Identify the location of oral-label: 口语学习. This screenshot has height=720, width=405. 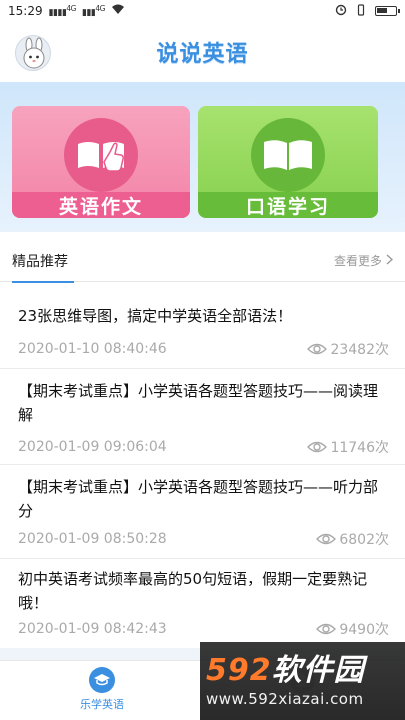
(288, 205).